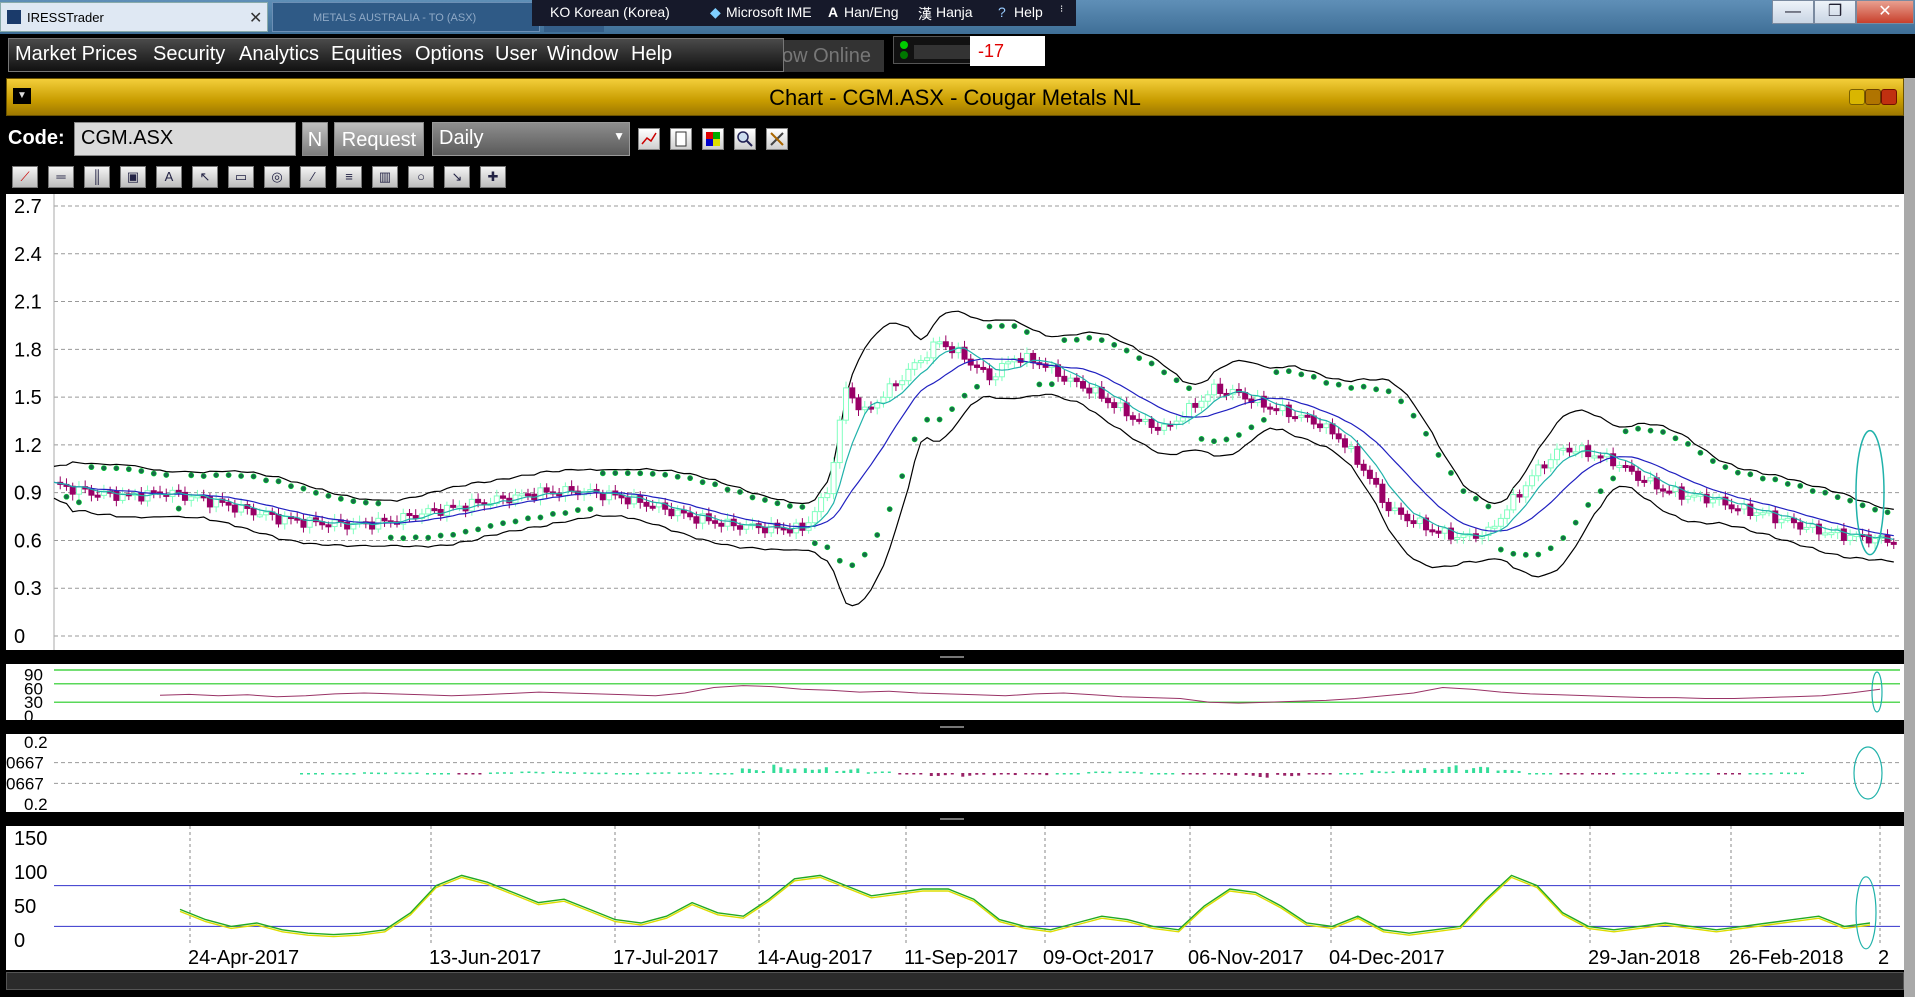 The image size is (1915, 997). Describe the element at coordinates (349, 177) in the screenshot. I see `fib-icon: ≡` at that location.